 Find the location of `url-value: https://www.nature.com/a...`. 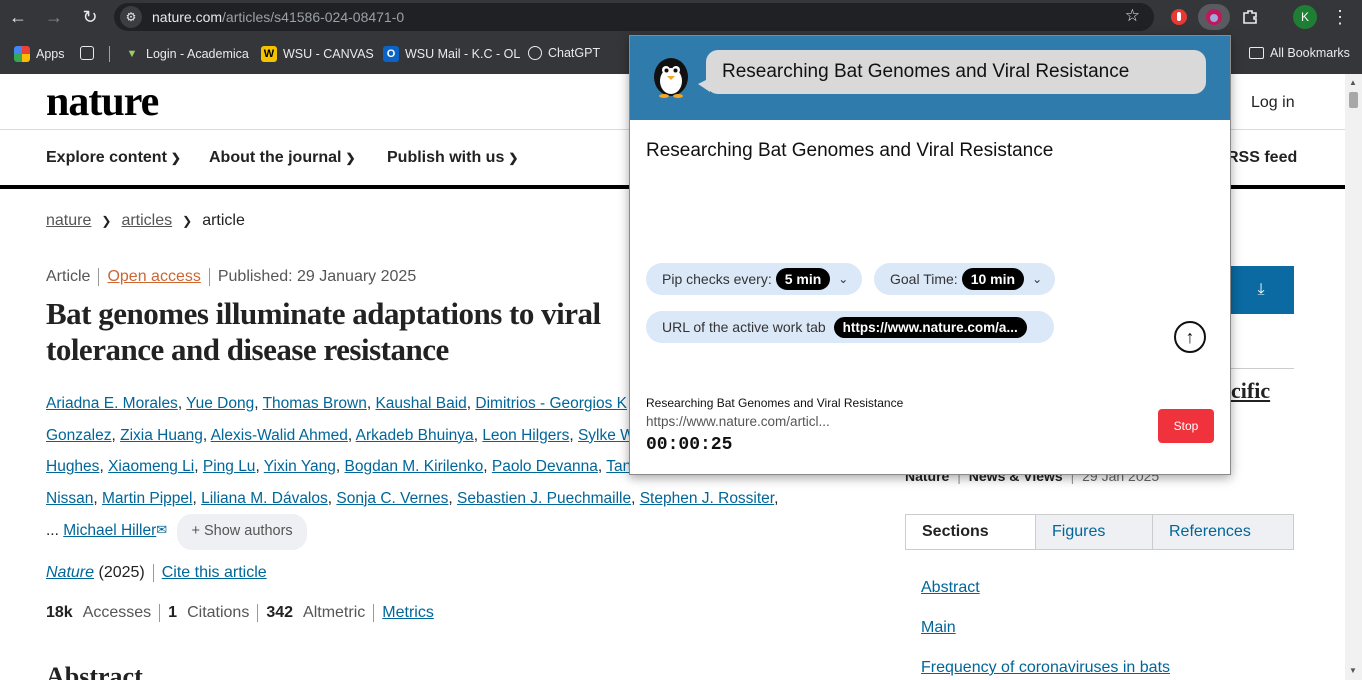

url-value: https://www.nature.com/a... is located at coordinates (930, 327).